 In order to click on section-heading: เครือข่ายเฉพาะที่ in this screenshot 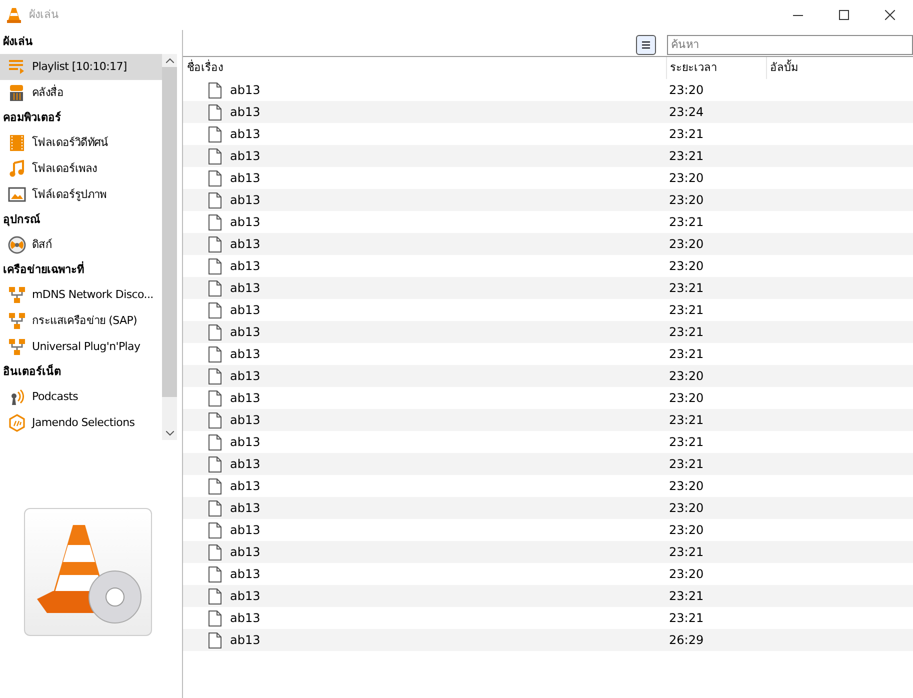, I will do `click(43, 269)`.